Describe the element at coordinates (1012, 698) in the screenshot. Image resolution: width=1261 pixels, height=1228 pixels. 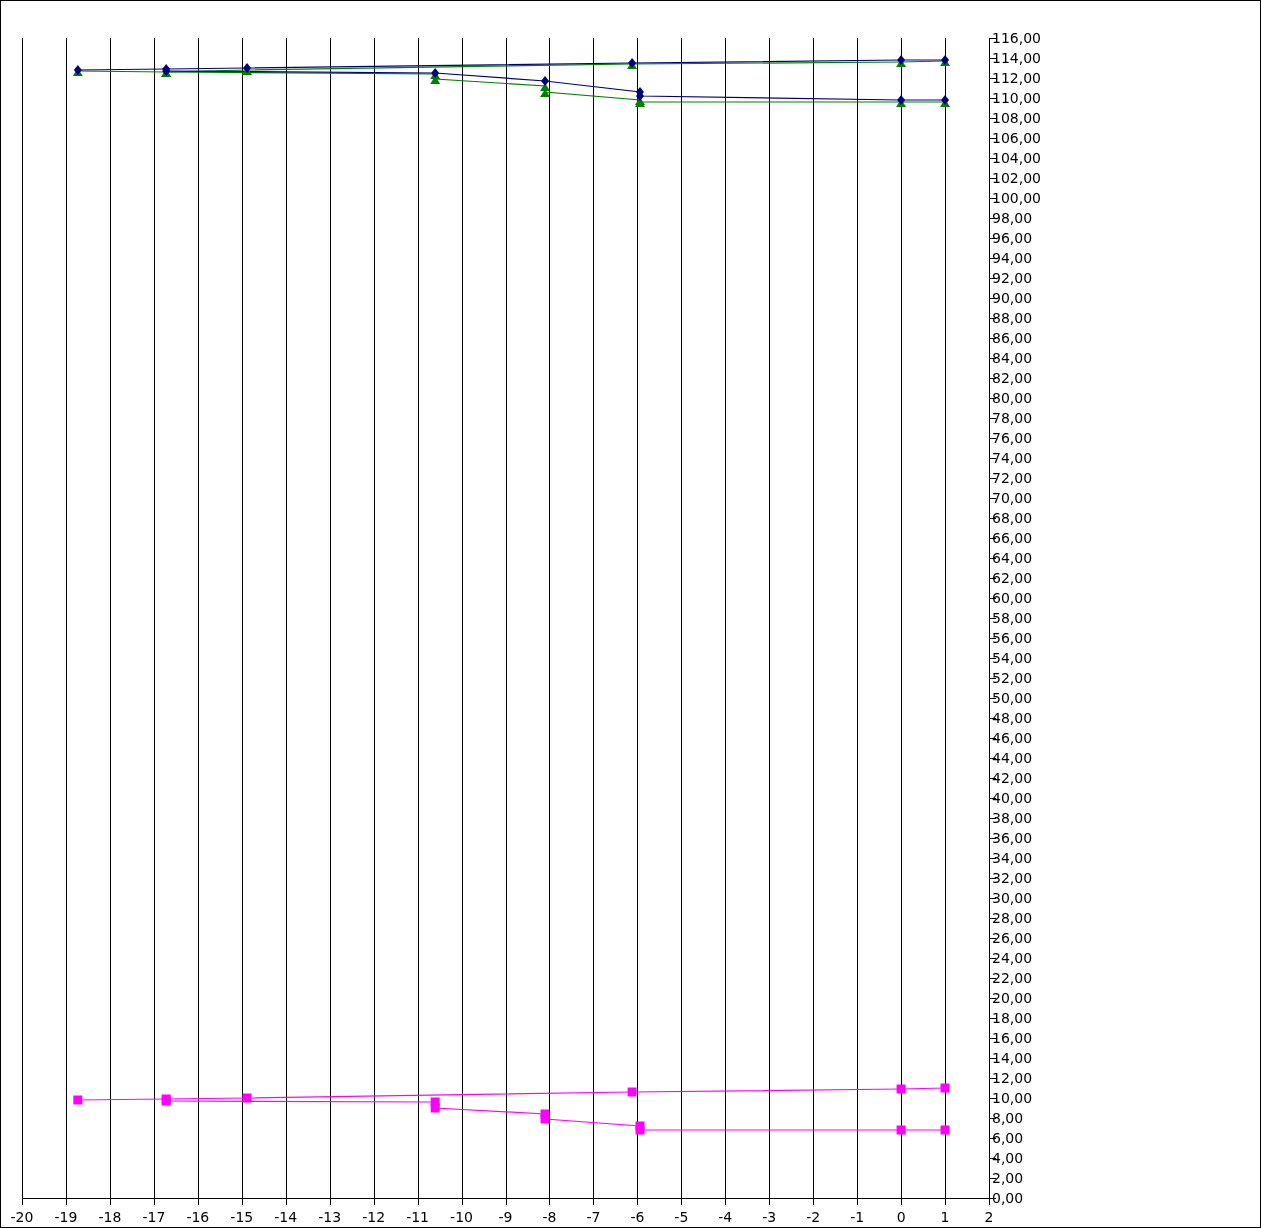
I see `axis-label: 50,00` at that location.